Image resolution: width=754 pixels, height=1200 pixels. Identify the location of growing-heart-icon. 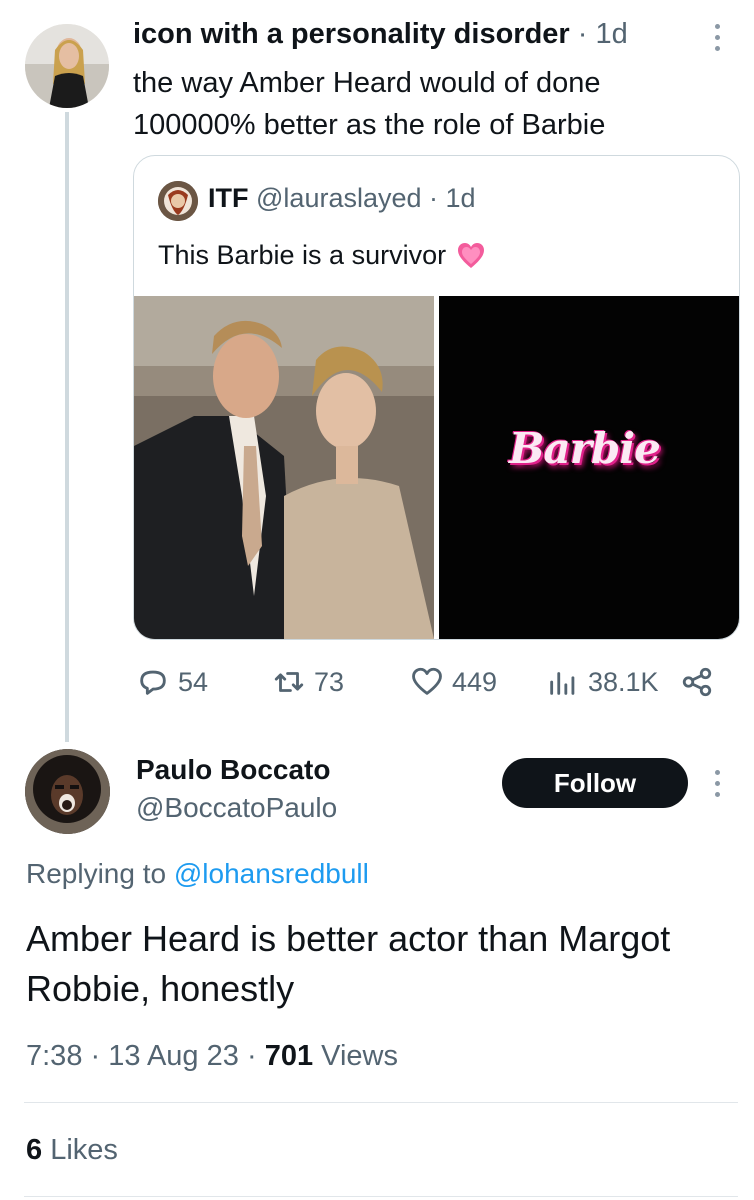
(471, 255).